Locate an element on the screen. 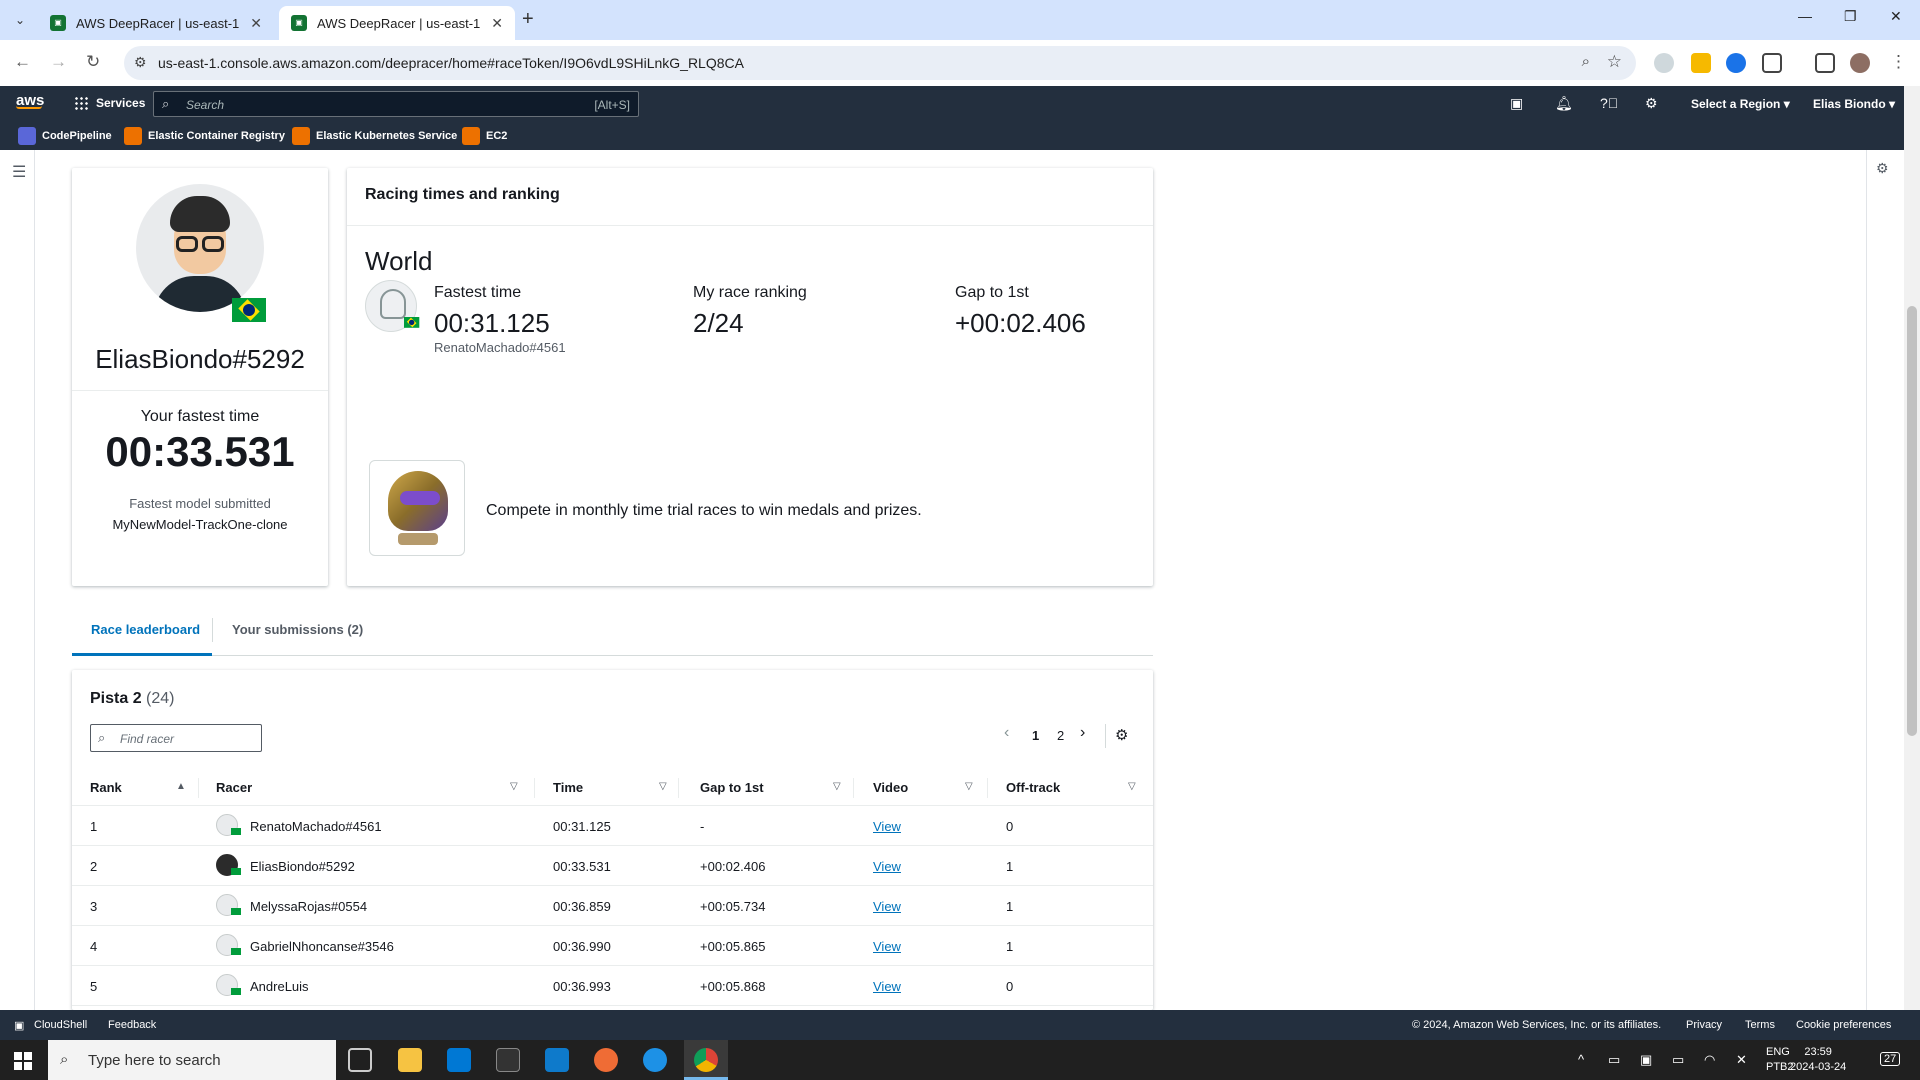 This screenshot has height=1080, width=1920. column-offtrack: Off-track is located at coordinates (1033, 787).